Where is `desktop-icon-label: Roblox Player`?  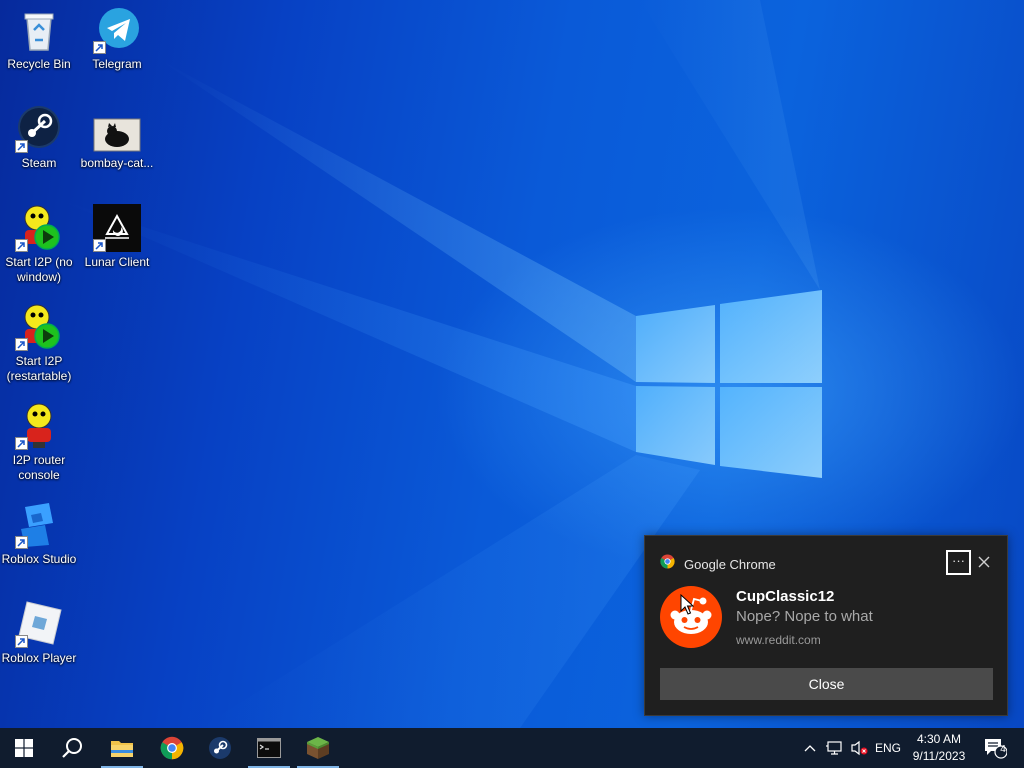 desktop-icon-label: Roblox Player is located at coordinates (39, 658).